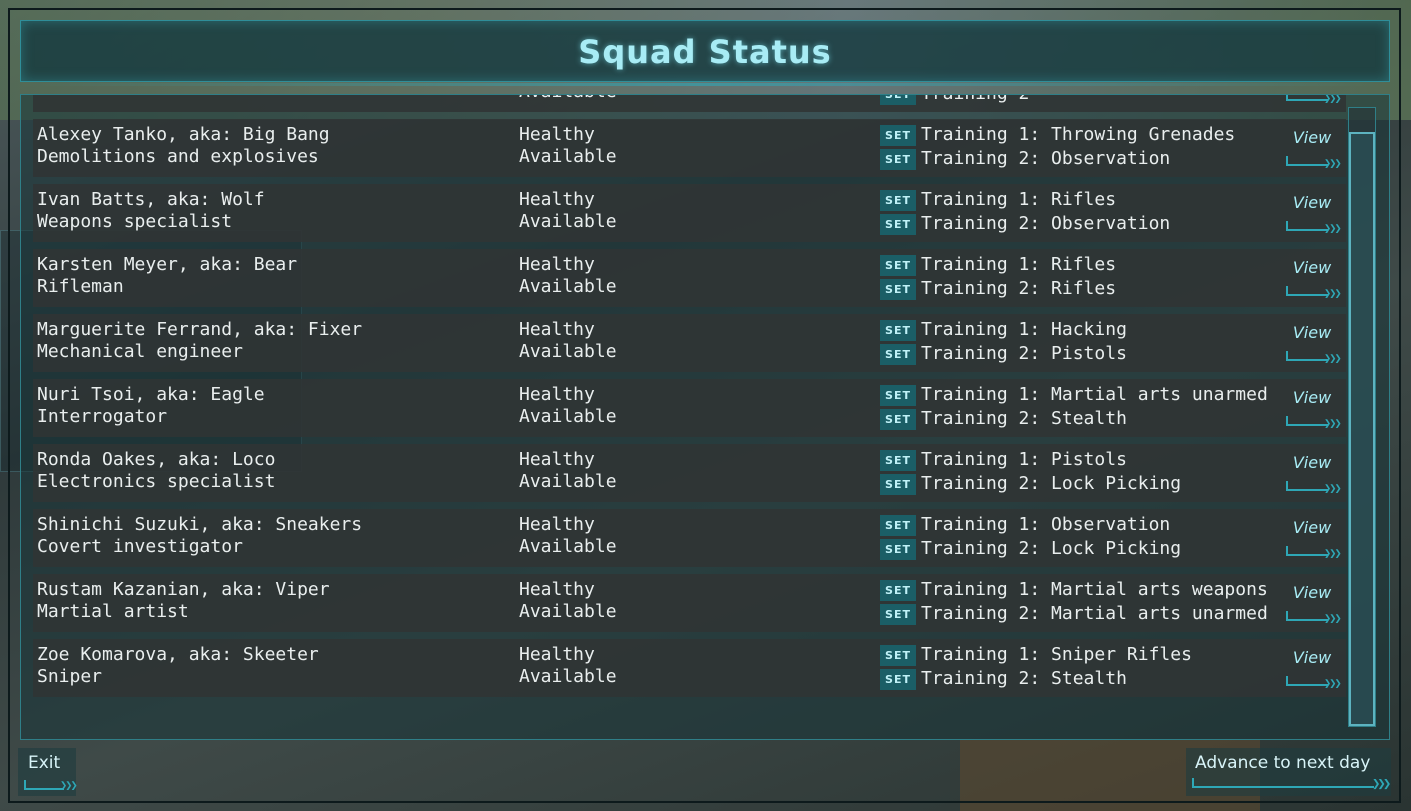 The image size is (1411, 811). I want to click on exit-label: Exit, so click(44, 763).